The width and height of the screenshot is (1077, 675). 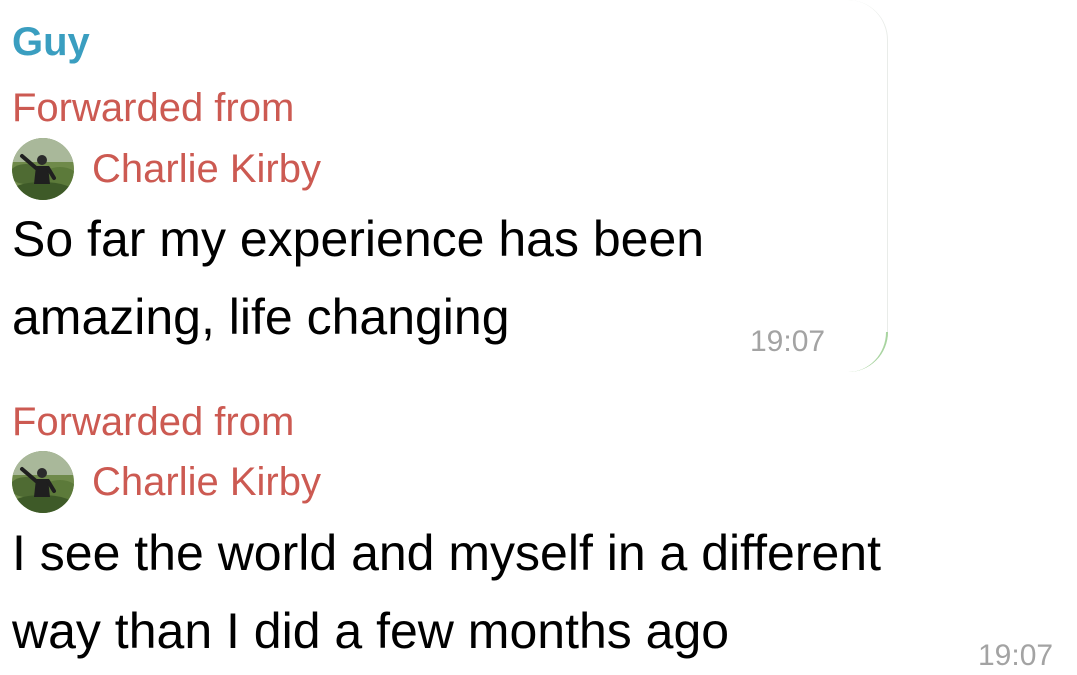 I want to click on message-text-line: way than I did a few months ago, so click(x=371, y=631).